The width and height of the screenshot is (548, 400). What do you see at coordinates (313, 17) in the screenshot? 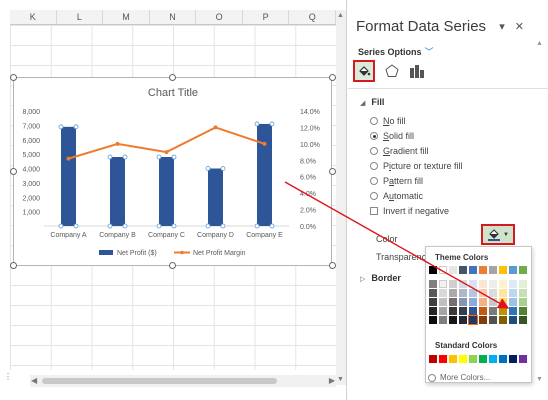
I see `column-header: Q` at bounding box center [313, 17].